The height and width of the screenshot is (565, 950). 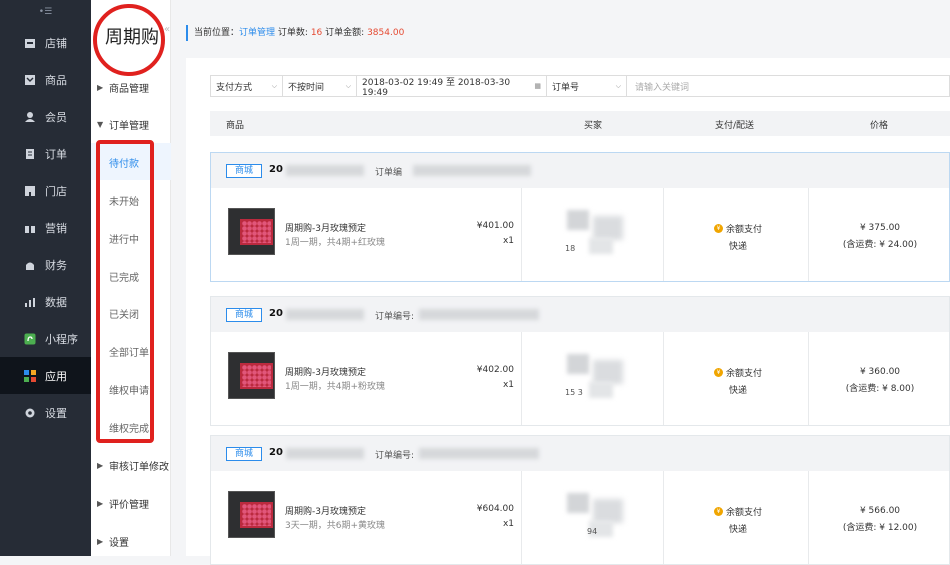 What do you see at coordinates (168, 29) in the screenshot?
I see `collapse-icon: «` at bounding box center [168, 29].